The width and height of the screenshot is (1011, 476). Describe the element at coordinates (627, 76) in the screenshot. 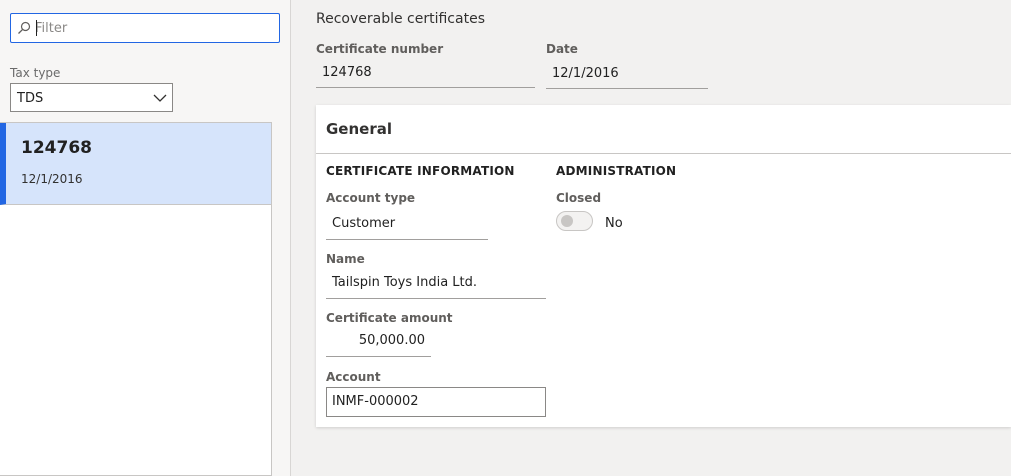

I see `date-field: 12/1/2016` at that location.